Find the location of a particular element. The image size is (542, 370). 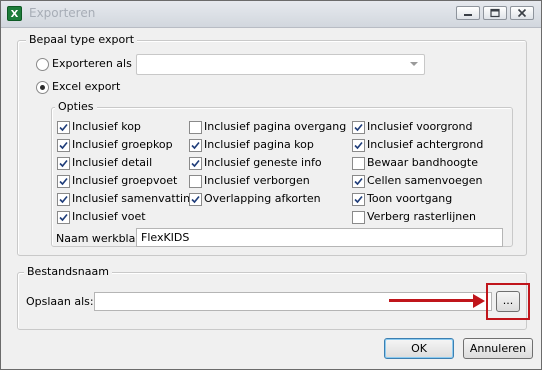

options-group-title: Opties is located at coordinates (76, 106).